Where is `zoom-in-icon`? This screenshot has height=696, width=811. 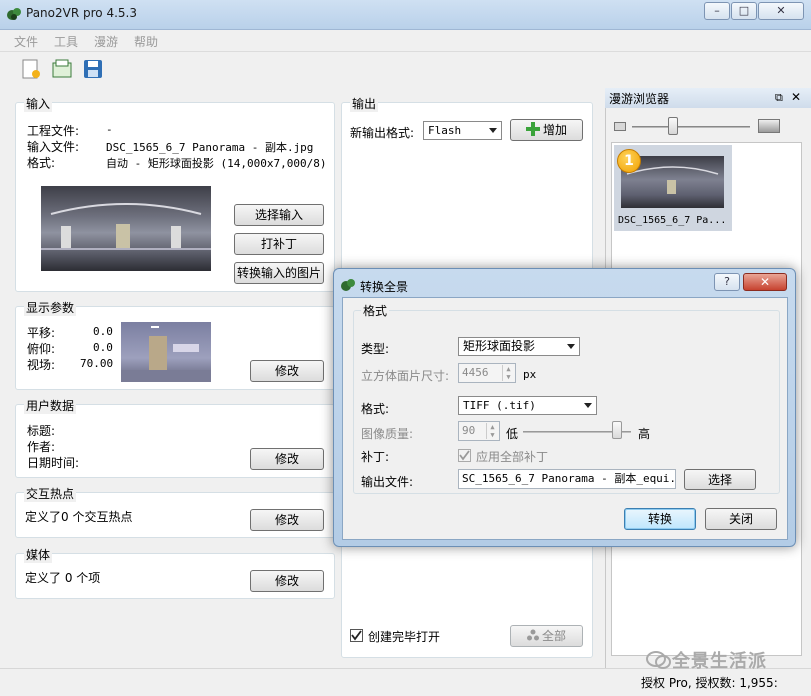 zoom-in-icon is located at coordinates (769, 126).